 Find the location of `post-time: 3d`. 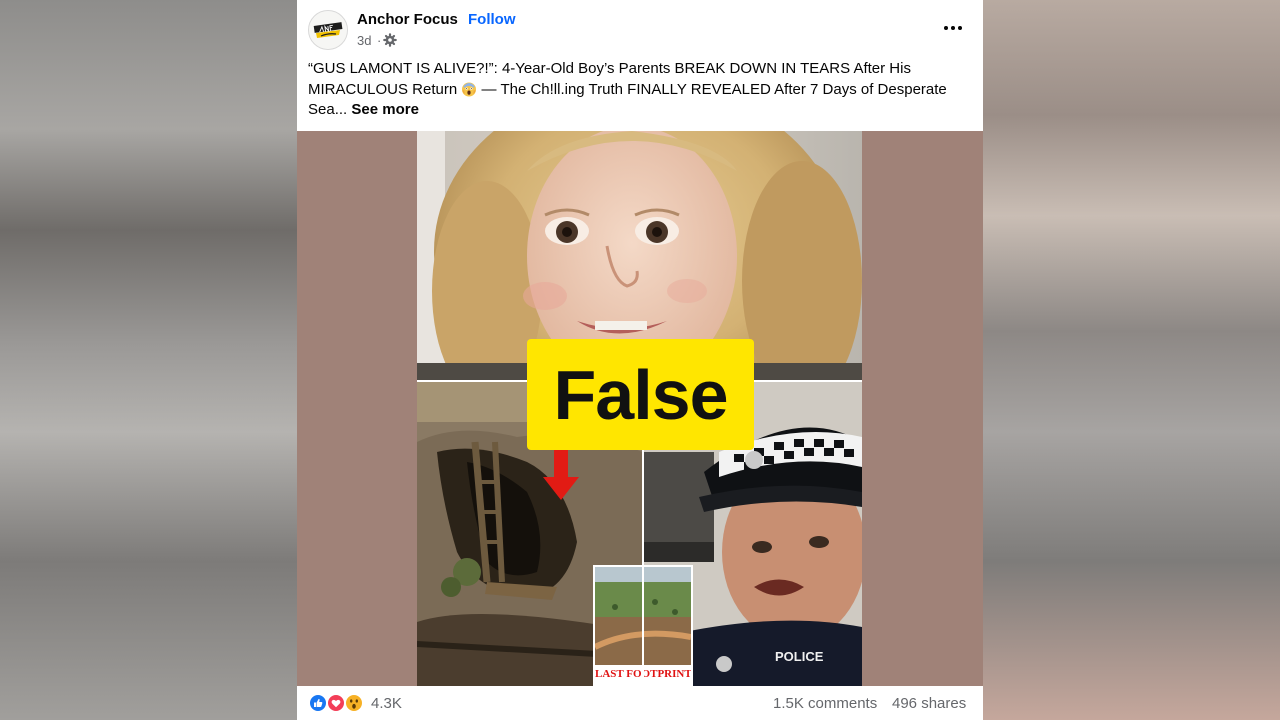

post-time: 3d is located at coordinates (364, 40).